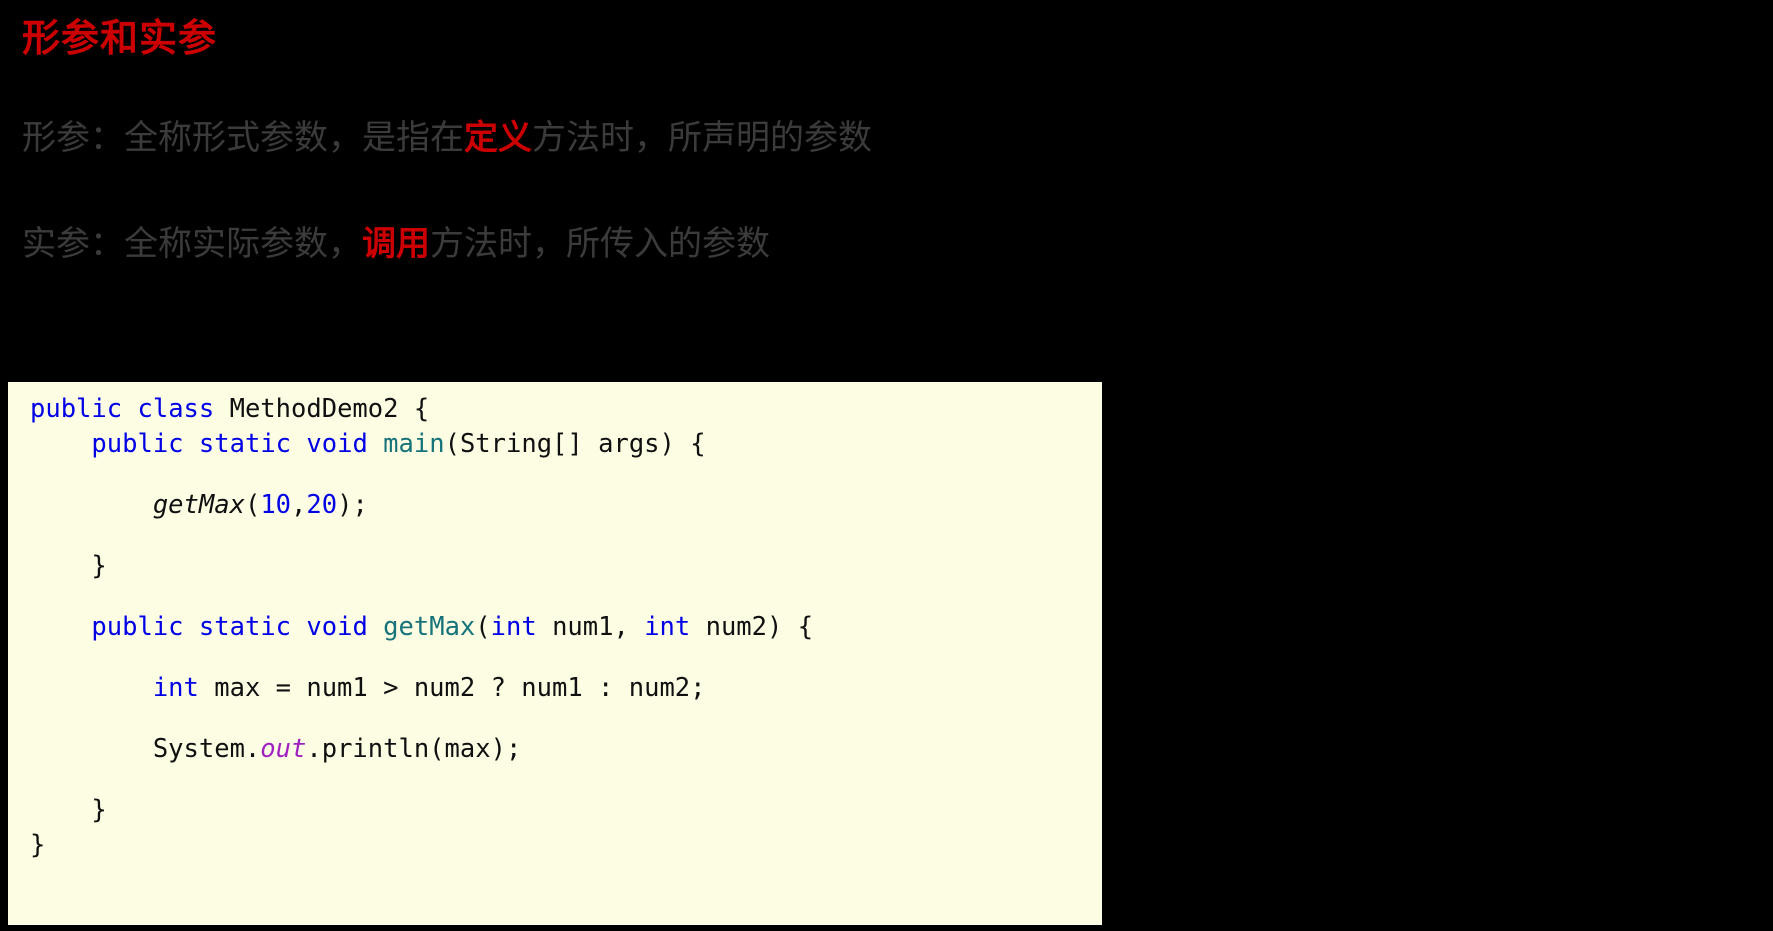  What do you see at coordinates (176, 409) in the screenshot?
I see `code-token-kw: class` at bounding box center [176, 409].